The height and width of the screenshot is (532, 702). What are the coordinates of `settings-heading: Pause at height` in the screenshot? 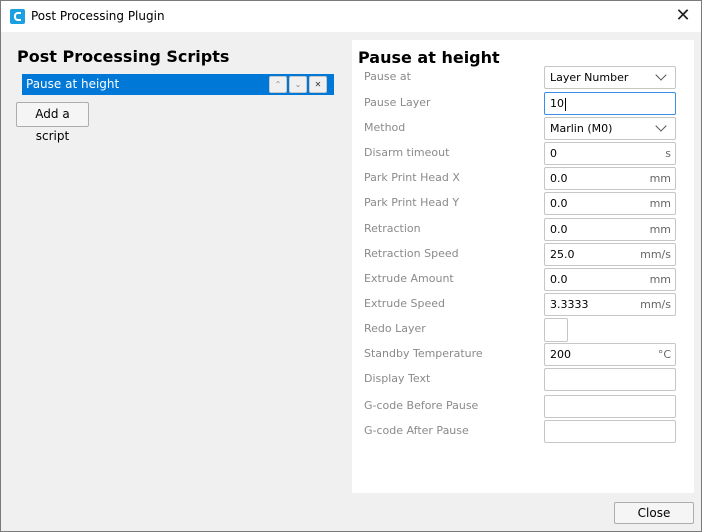 It's located at (429, 57).